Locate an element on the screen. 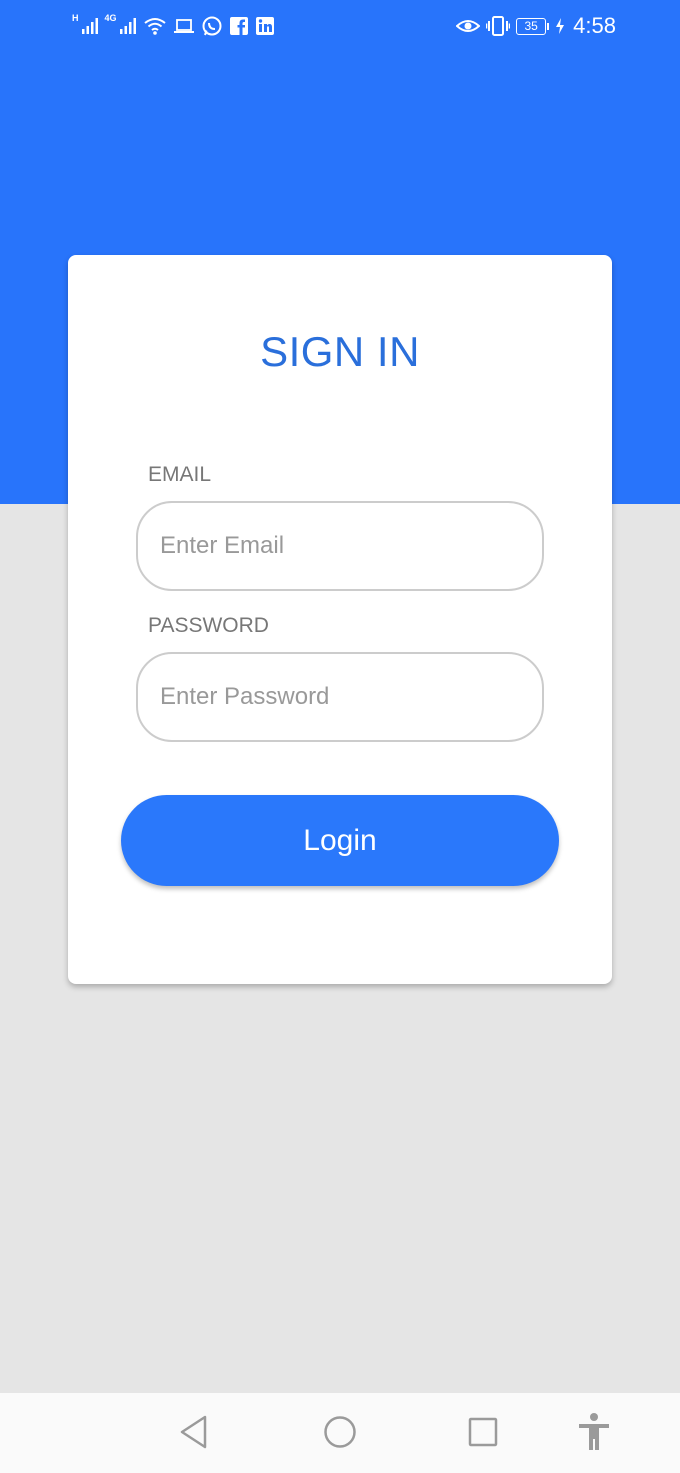 This screenshot has height=1473, width=680. home-icon is located at coordinates (340, 1433).